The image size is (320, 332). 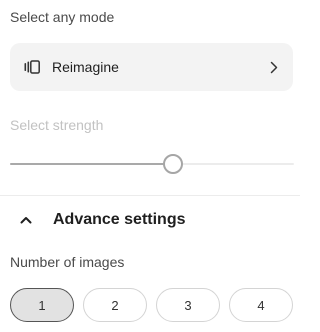 What do you see at coordinates (151, 67) in the screenshot?
I see `mode-select: Reimagine` at bounding box center [151, 67].